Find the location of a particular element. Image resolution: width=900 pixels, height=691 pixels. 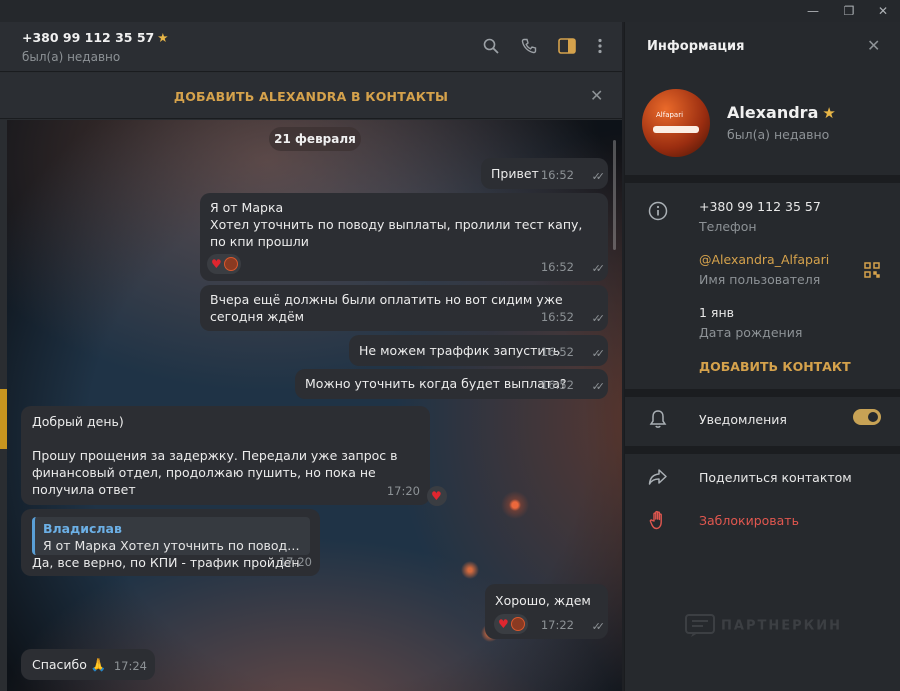

message-text: Да, все верно, по КПИ - трафик пройден is located at coordinates (166, 562).